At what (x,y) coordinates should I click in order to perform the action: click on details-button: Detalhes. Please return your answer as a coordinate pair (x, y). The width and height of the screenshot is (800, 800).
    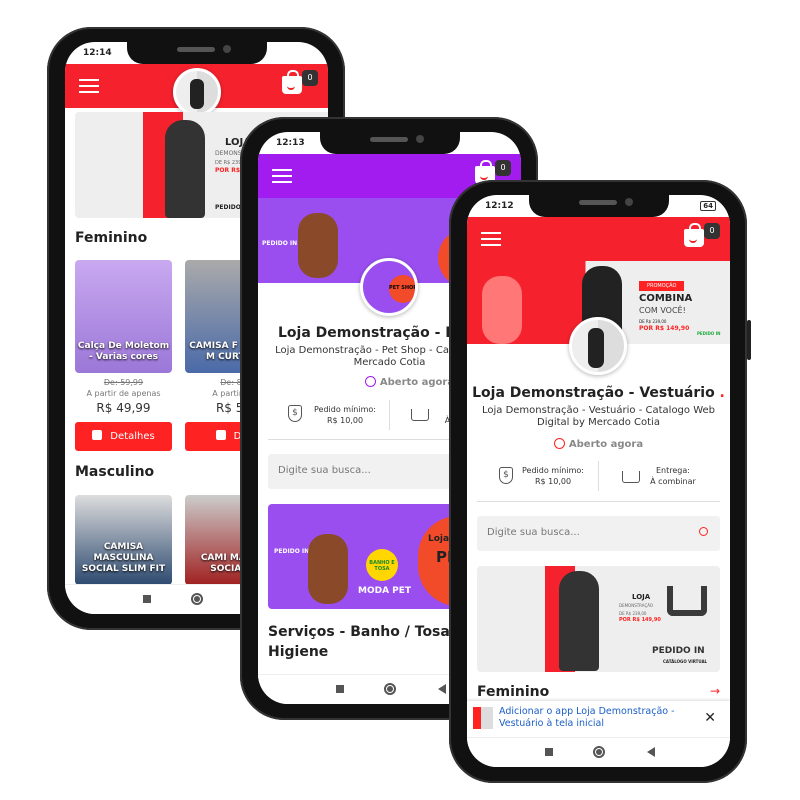
    Looking at the image, I should click on (123, 436).